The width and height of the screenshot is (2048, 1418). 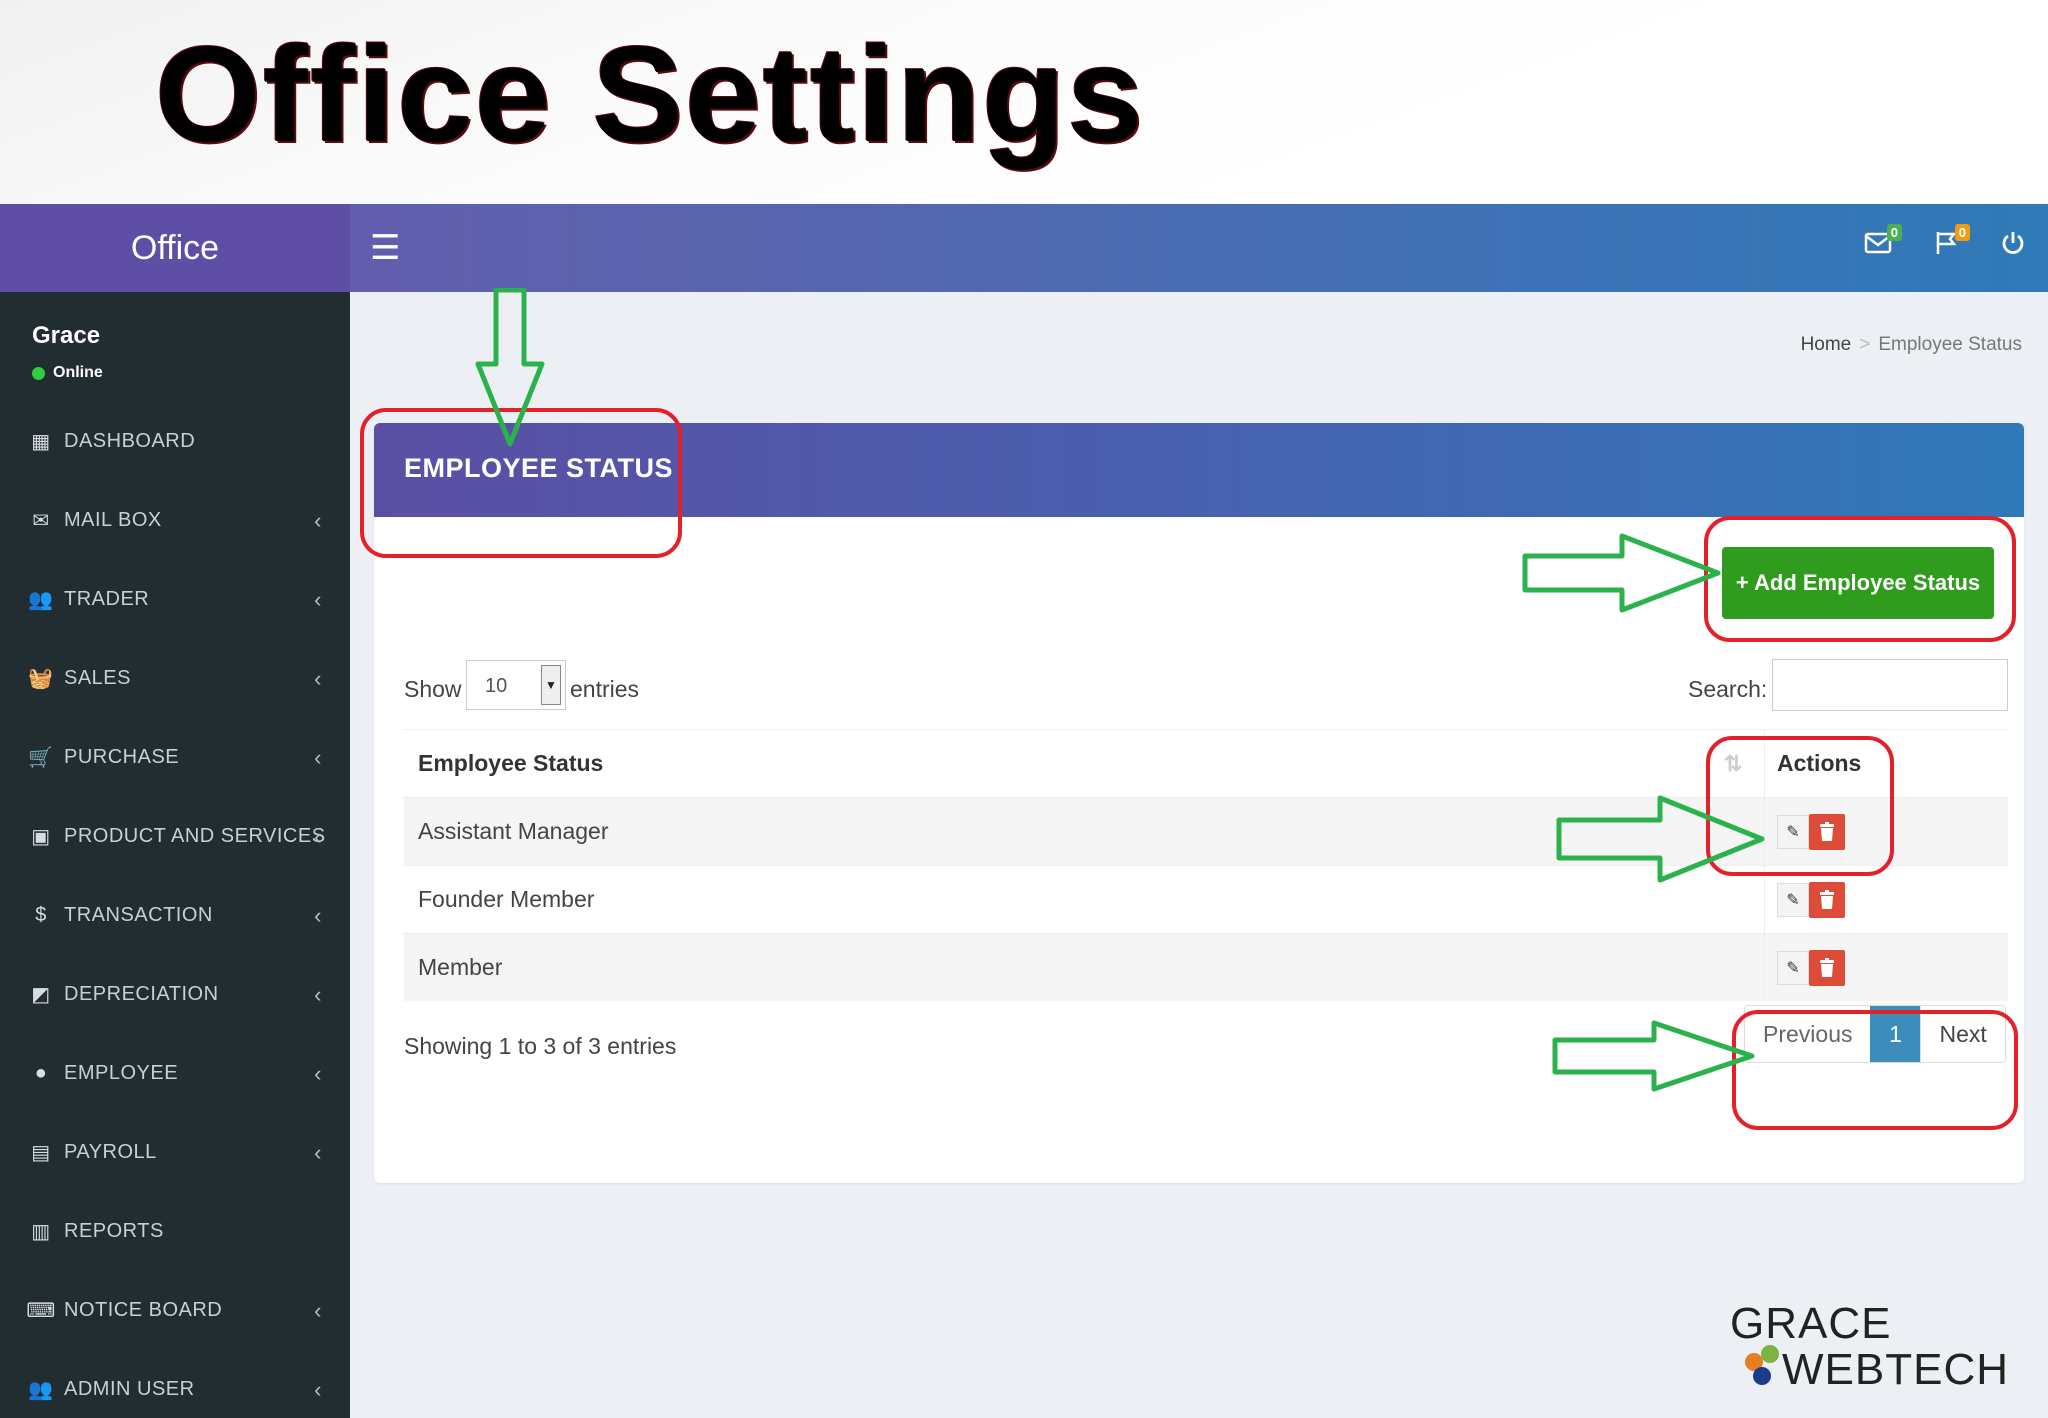 I want to click on money-icon: $, so click(x=41, y=915).